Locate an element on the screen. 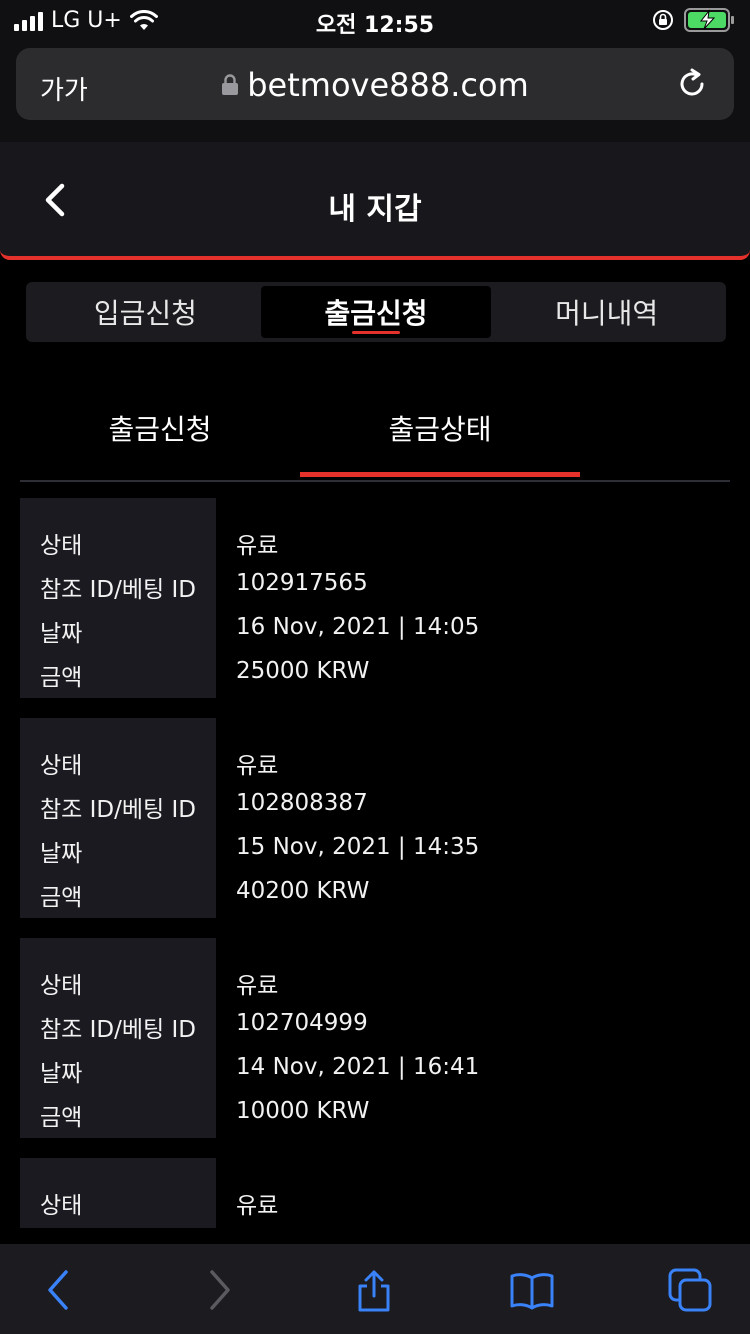 The width and height of the screenshot is (750, 1334). amount-value: 10000 KRW is located at coordinates (303, 1111).